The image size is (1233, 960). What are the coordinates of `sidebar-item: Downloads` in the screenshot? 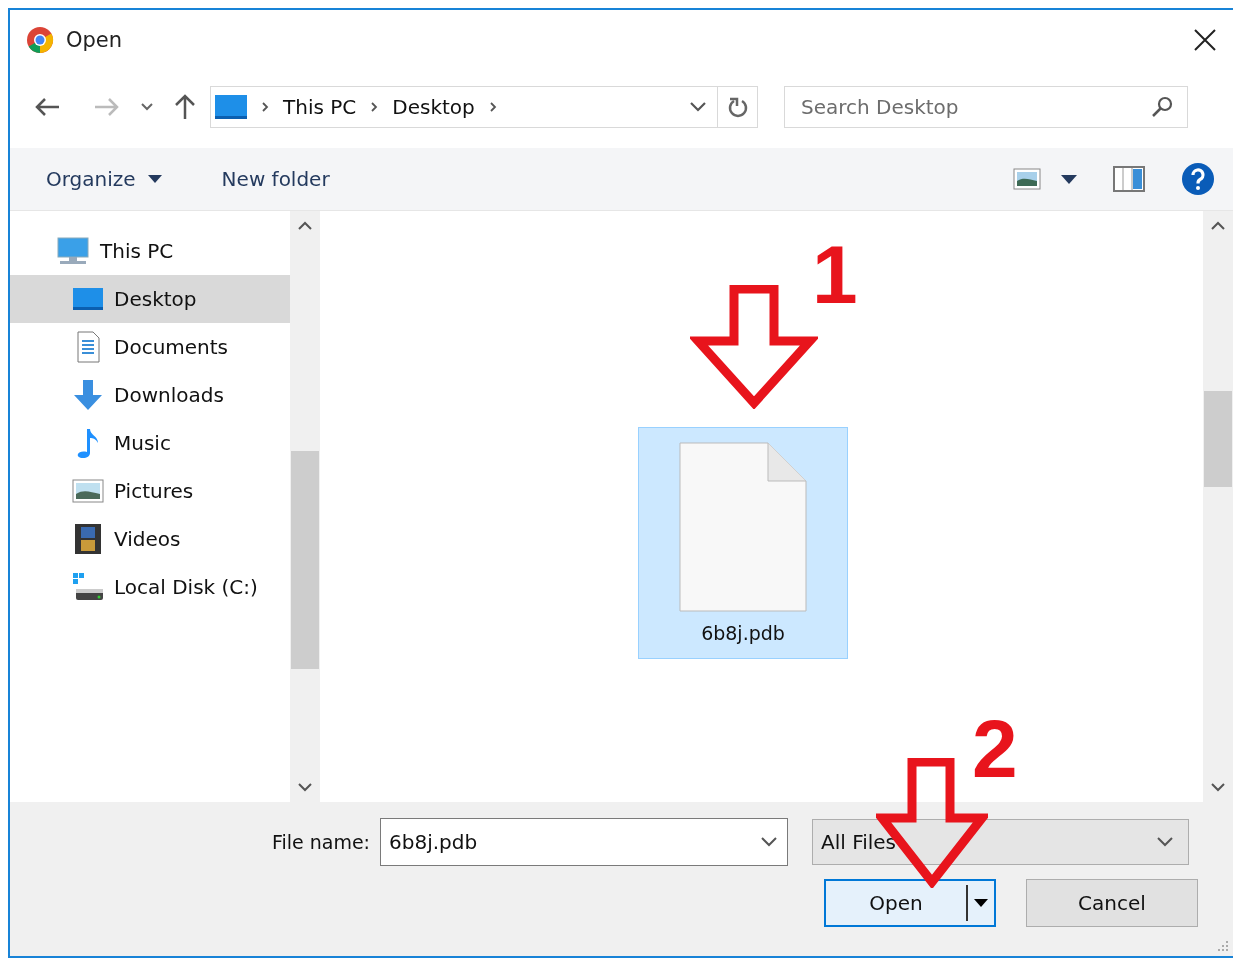 It's located at (150, 395).